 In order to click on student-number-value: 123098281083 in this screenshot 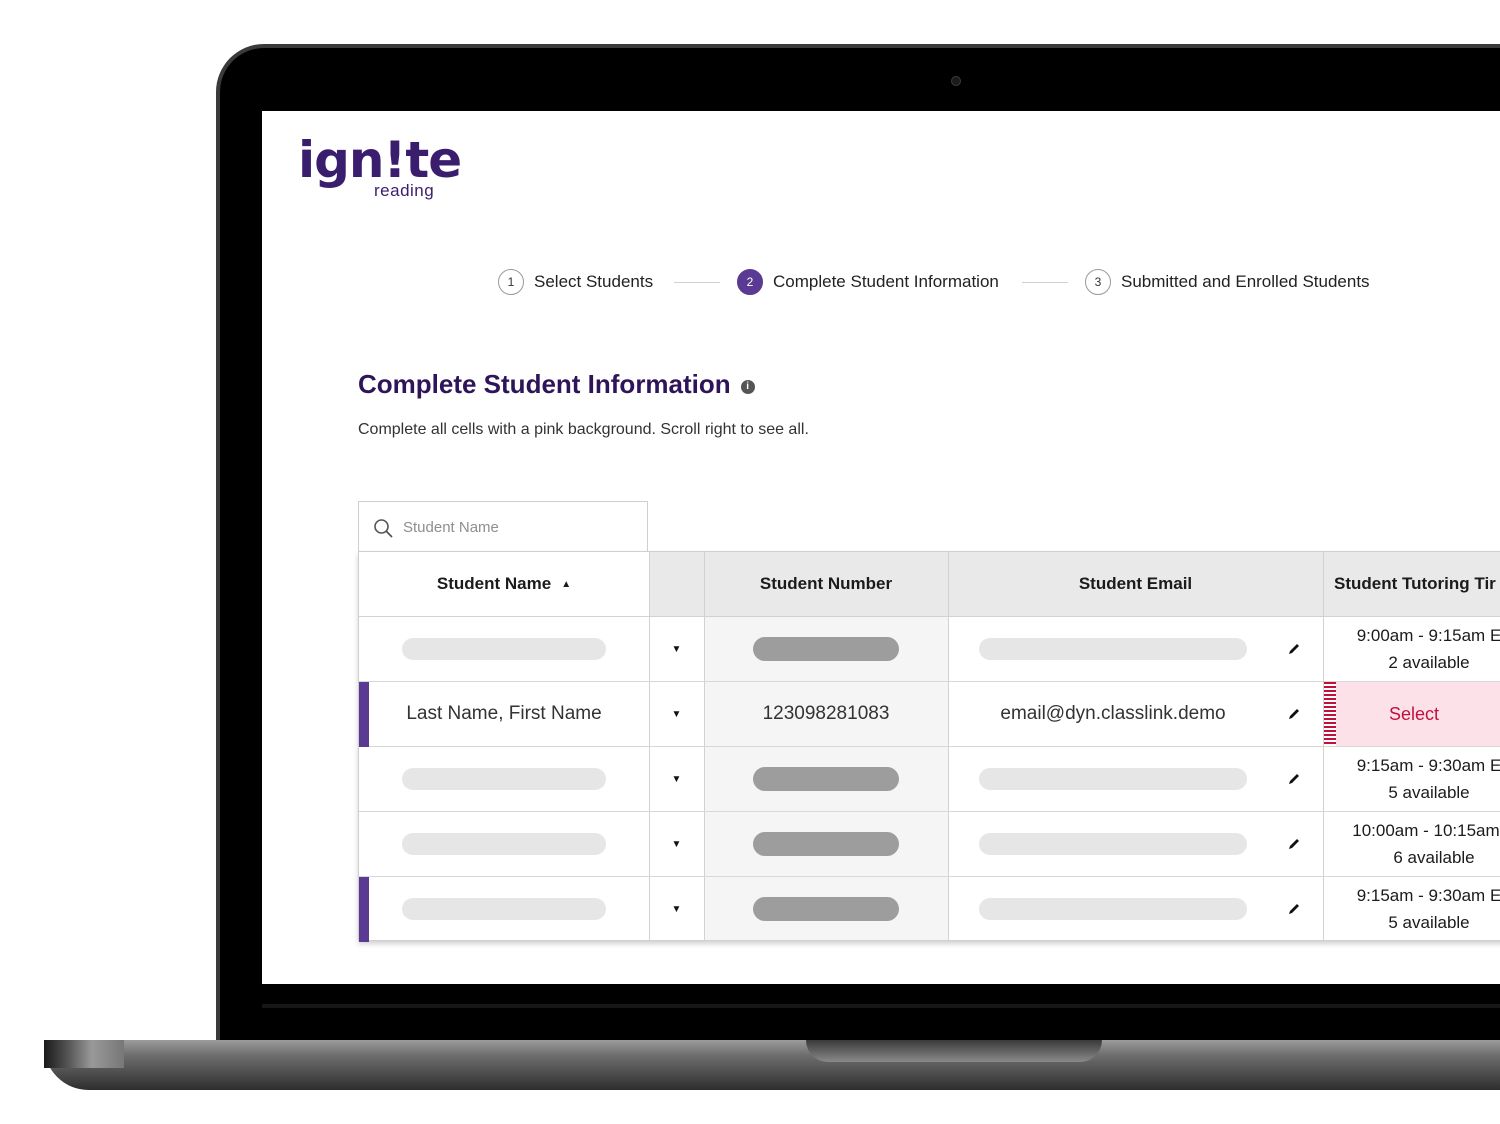, I will do `click(826, 713)`.